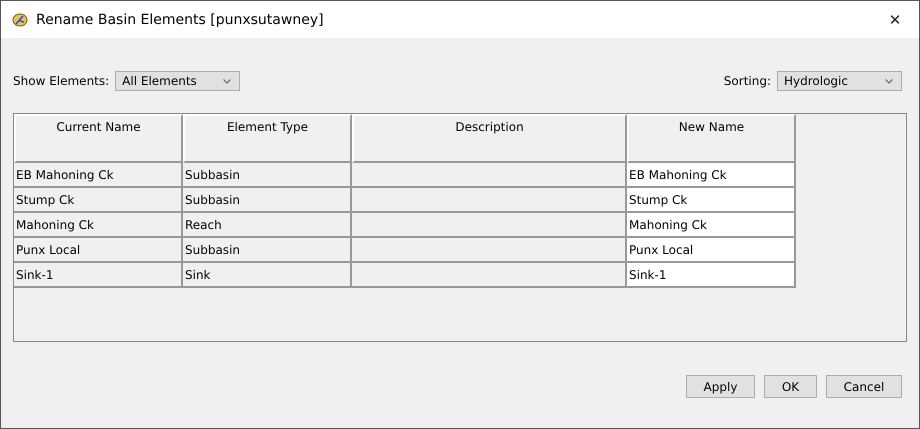 The width and height of the screenshot is (920, 429). Describe the element at coordinates (98, 138) in the screenshot. I see `column-header: Current Name` at that location.